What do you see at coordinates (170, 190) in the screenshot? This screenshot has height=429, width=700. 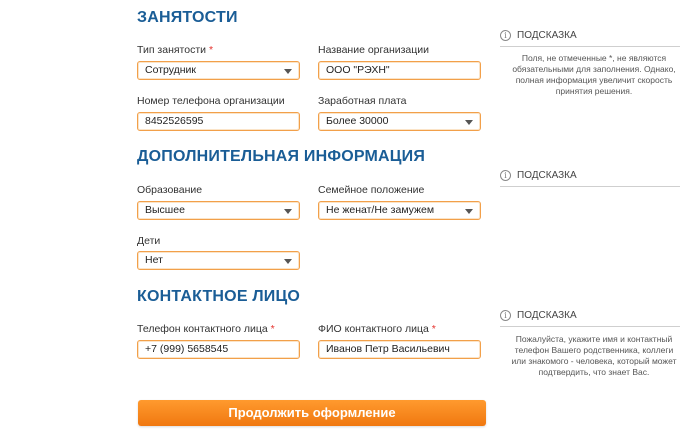 I see `education-label: Образование` at bounding box center [170, 190].